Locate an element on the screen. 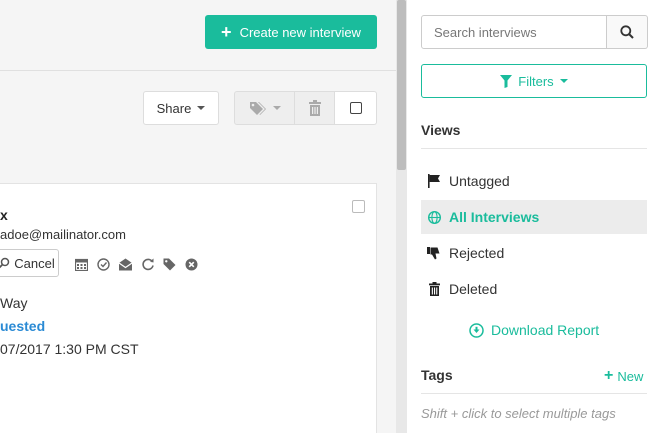 The height and width of the screenshot is (433, 662). scrollbar-thumb is located at coordinates (401, 85).